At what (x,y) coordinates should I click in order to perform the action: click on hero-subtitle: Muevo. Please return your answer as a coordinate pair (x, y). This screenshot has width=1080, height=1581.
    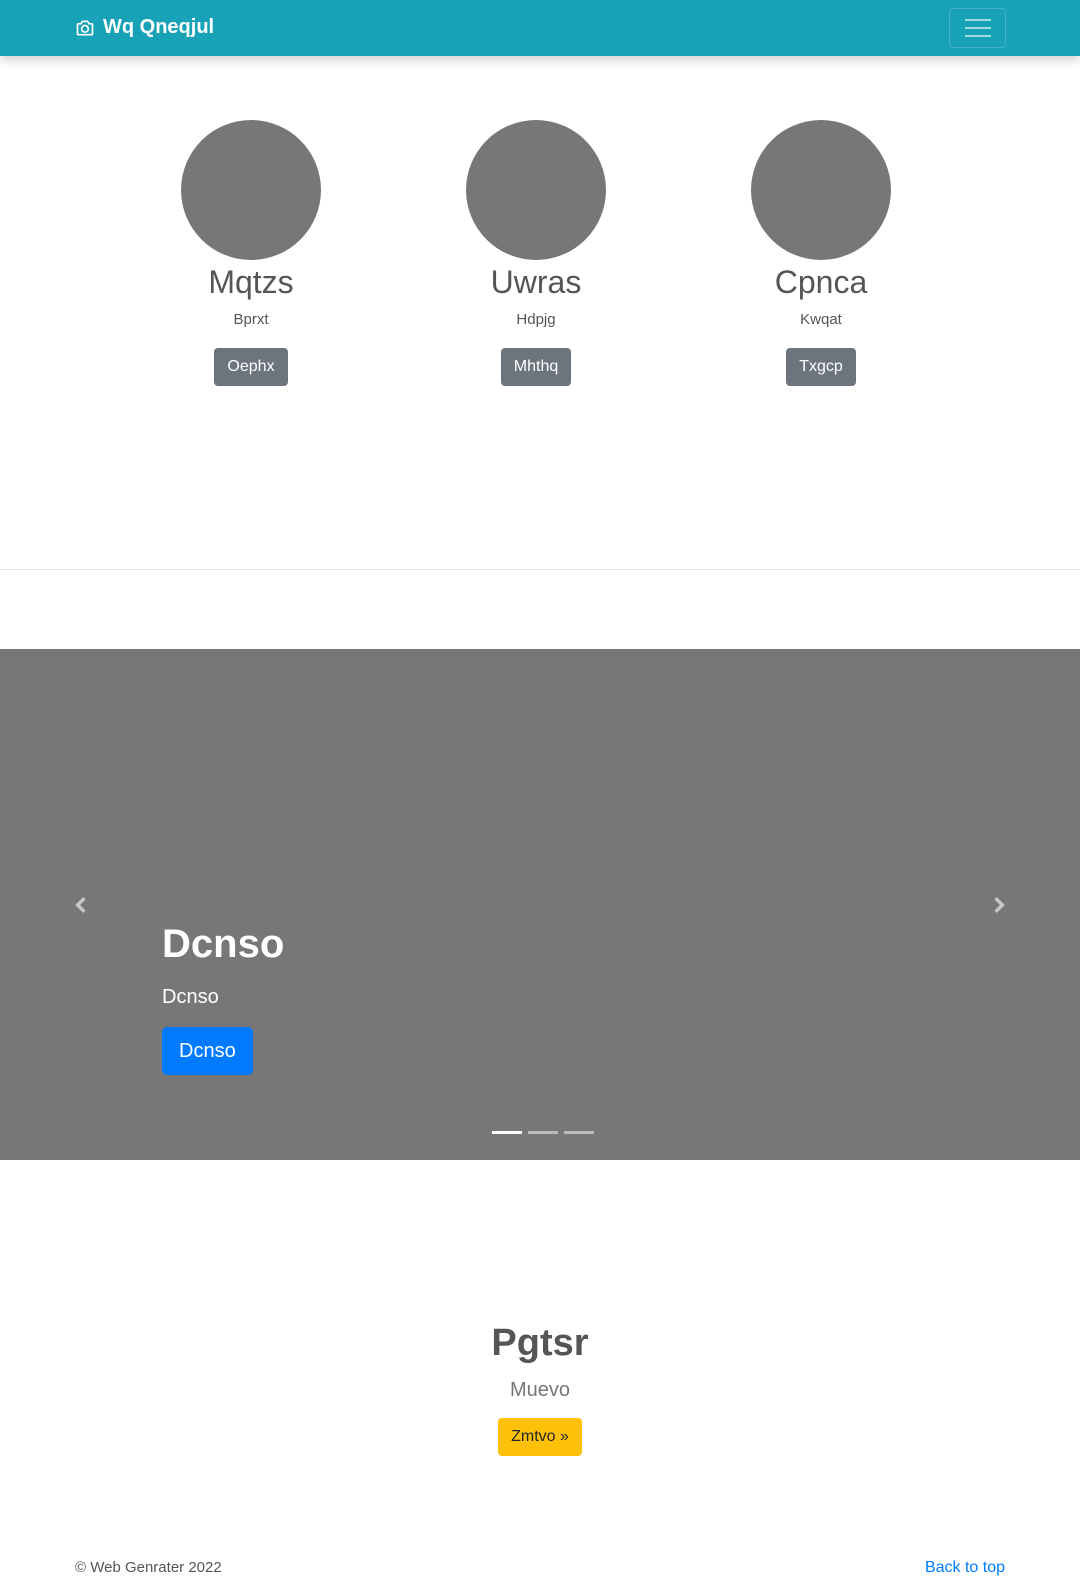
    Looking at the image, I should click on (540, 1390).